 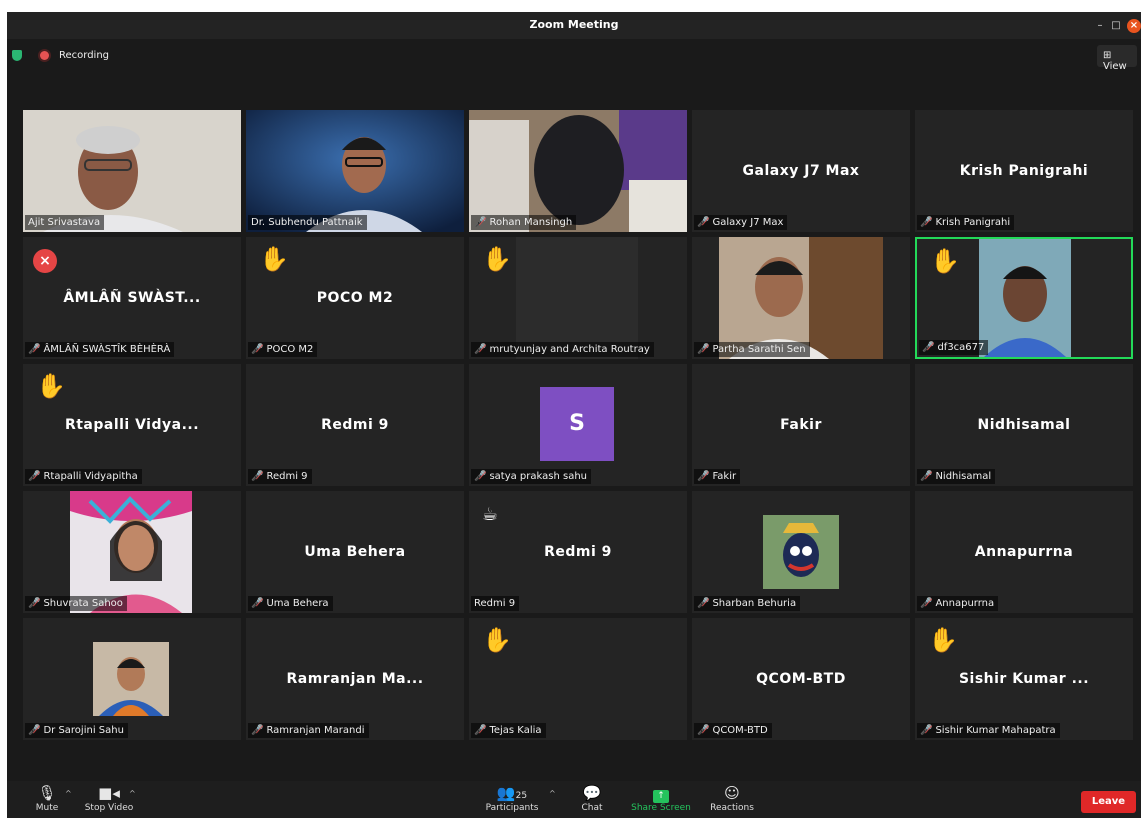 I want to click on participant-display-name: POCO M2, so click(x=355, y=298).